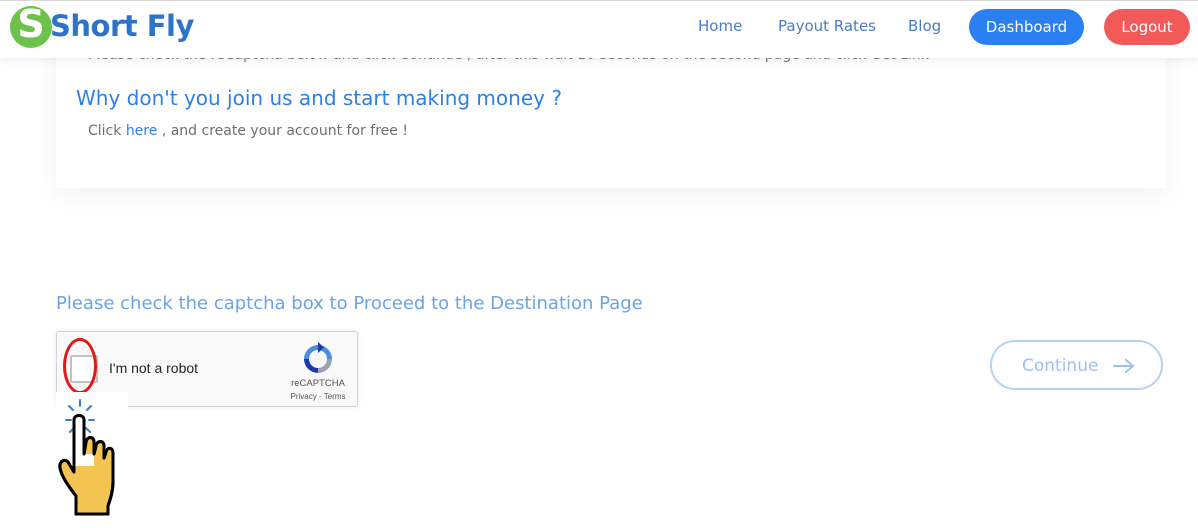  I want to click on nav-blog-link: Blog, so click(924, 26).